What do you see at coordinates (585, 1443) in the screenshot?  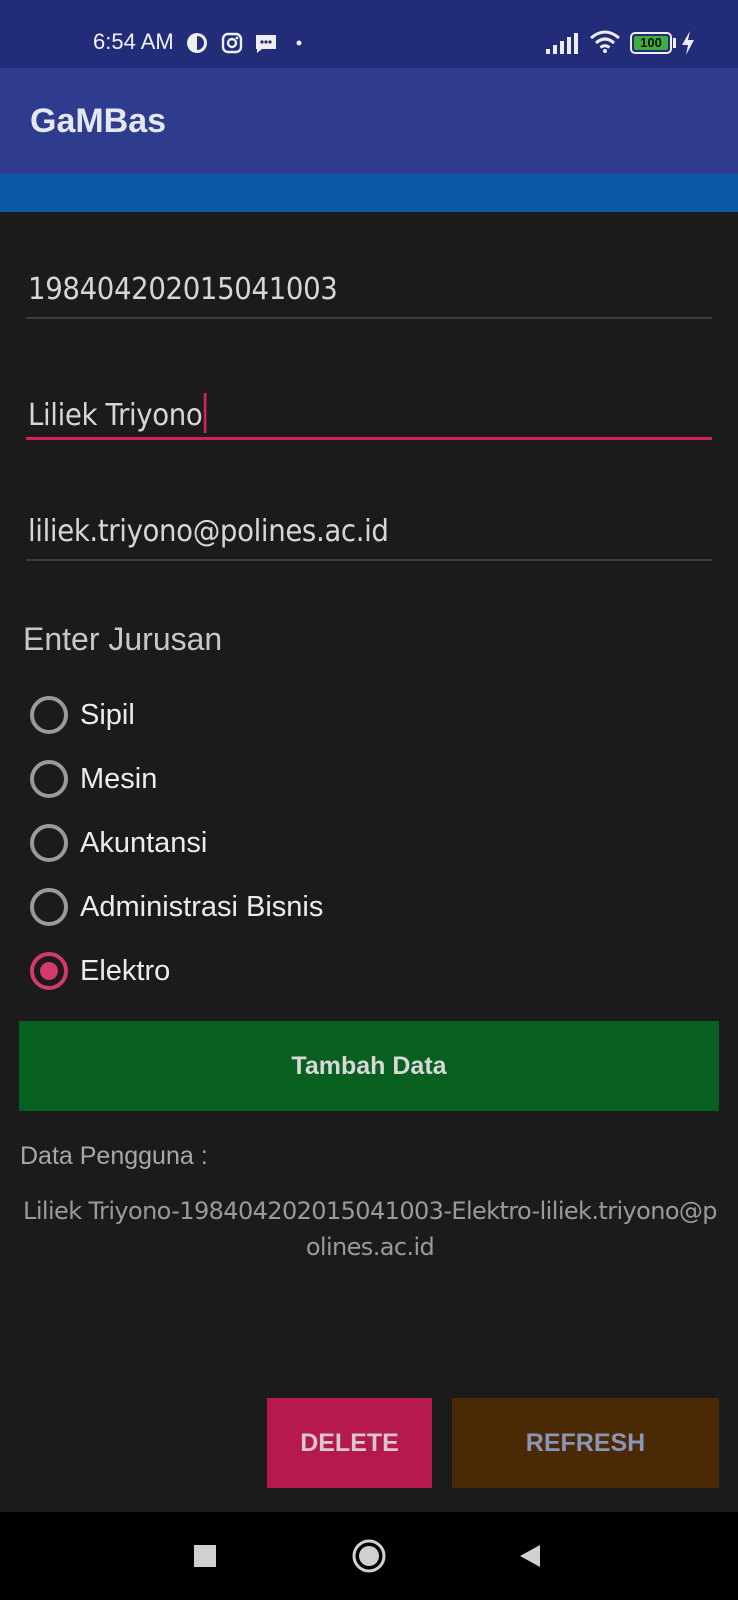 I see `refresh-button: REFRESH` at bounding box center [585, 1443].